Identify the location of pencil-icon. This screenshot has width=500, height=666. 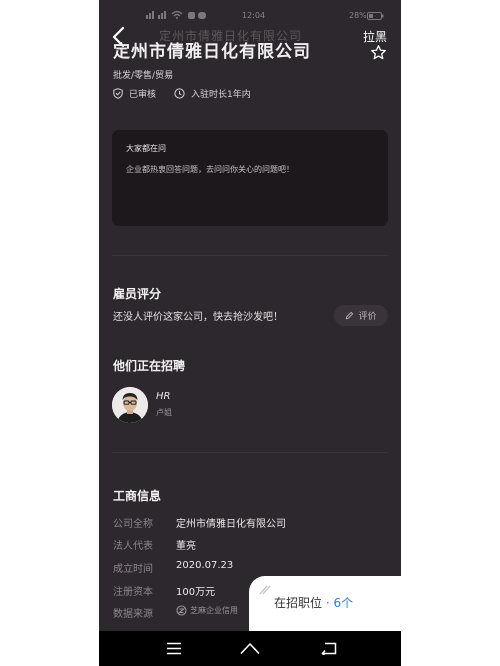
(350, 315).